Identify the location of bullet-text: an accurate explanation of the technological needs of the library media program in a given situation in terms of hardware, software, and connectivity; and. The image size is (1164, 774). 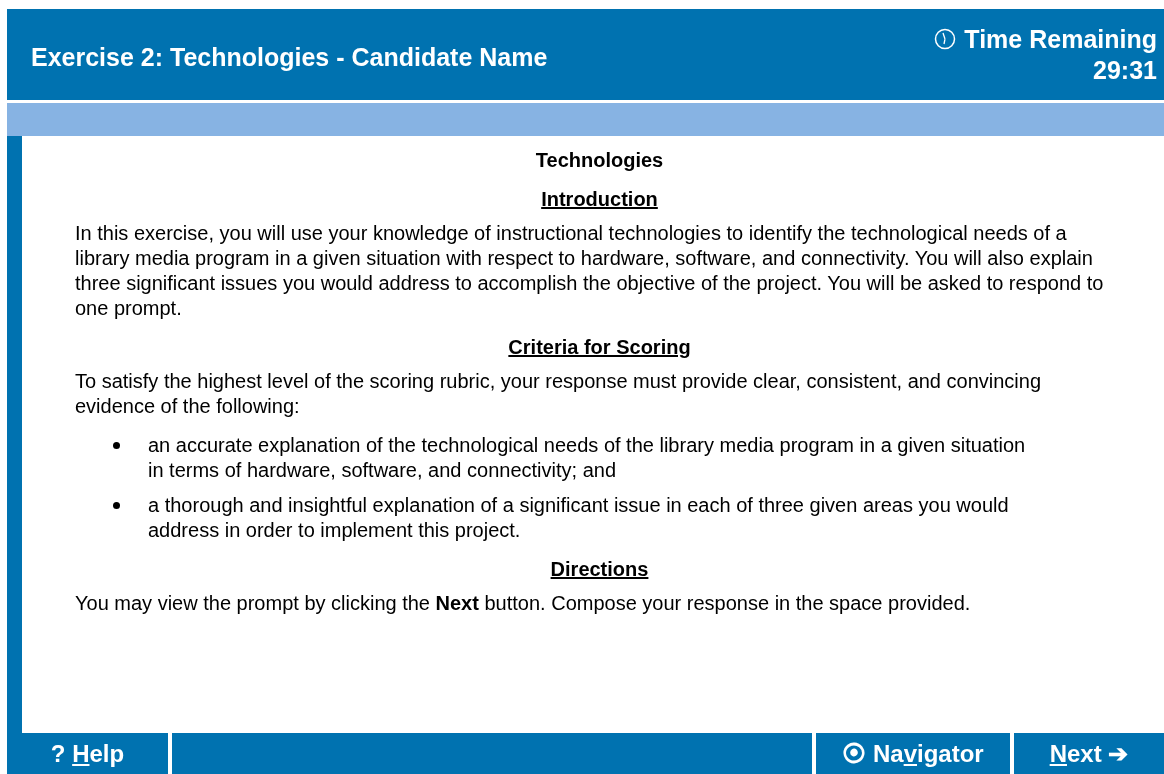
(587, 458).